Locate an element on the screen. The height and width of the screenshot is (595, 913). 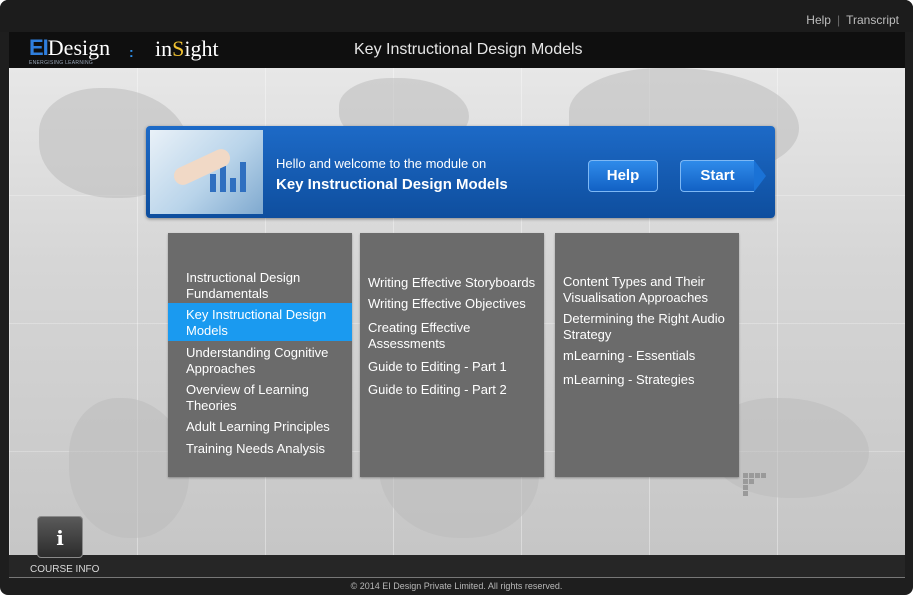
start-button-label: Start is located at coordinates (717, 175).